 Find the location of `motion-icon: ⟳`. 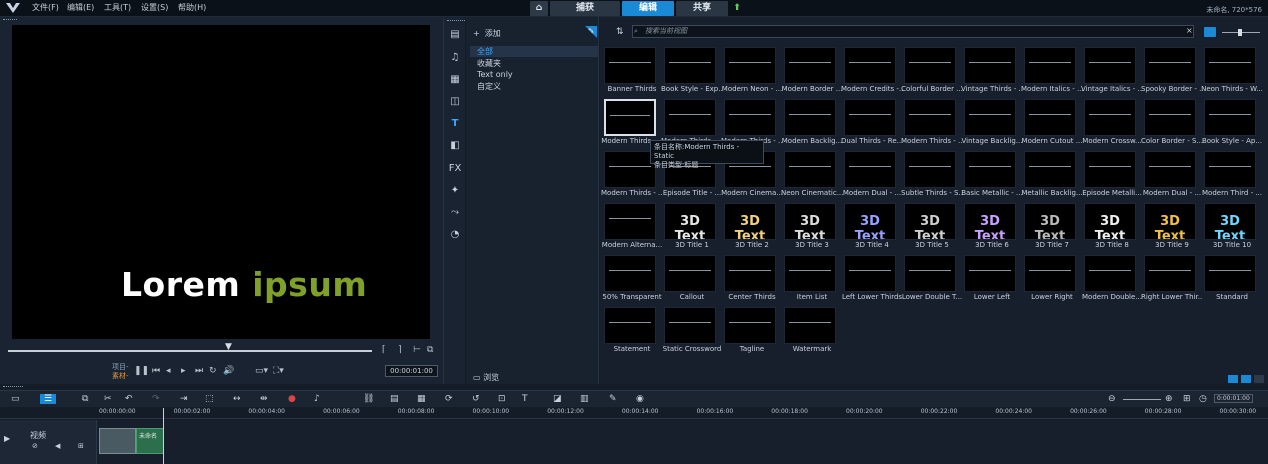

motion-icon: ⟳ is located at coordinates (449, 399).